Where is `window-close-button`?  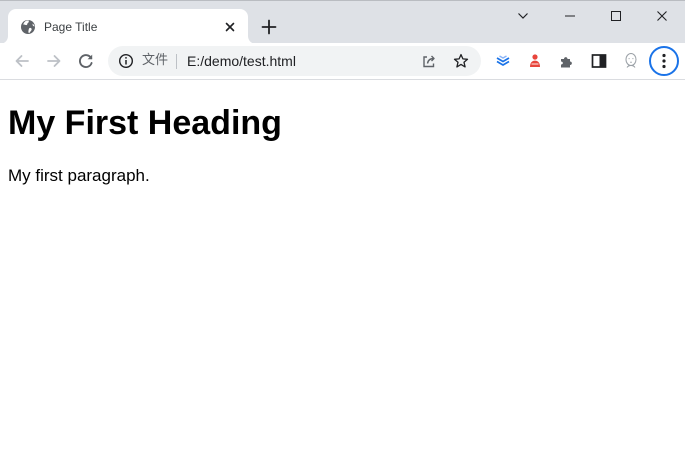
window-close-button is located at coordinates (662, 16).